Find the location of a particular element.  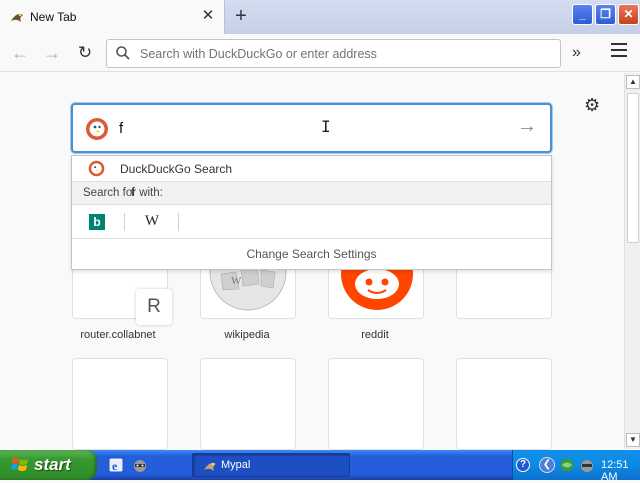

internet-explorer-icon: e is located at coordinates (116, 465).